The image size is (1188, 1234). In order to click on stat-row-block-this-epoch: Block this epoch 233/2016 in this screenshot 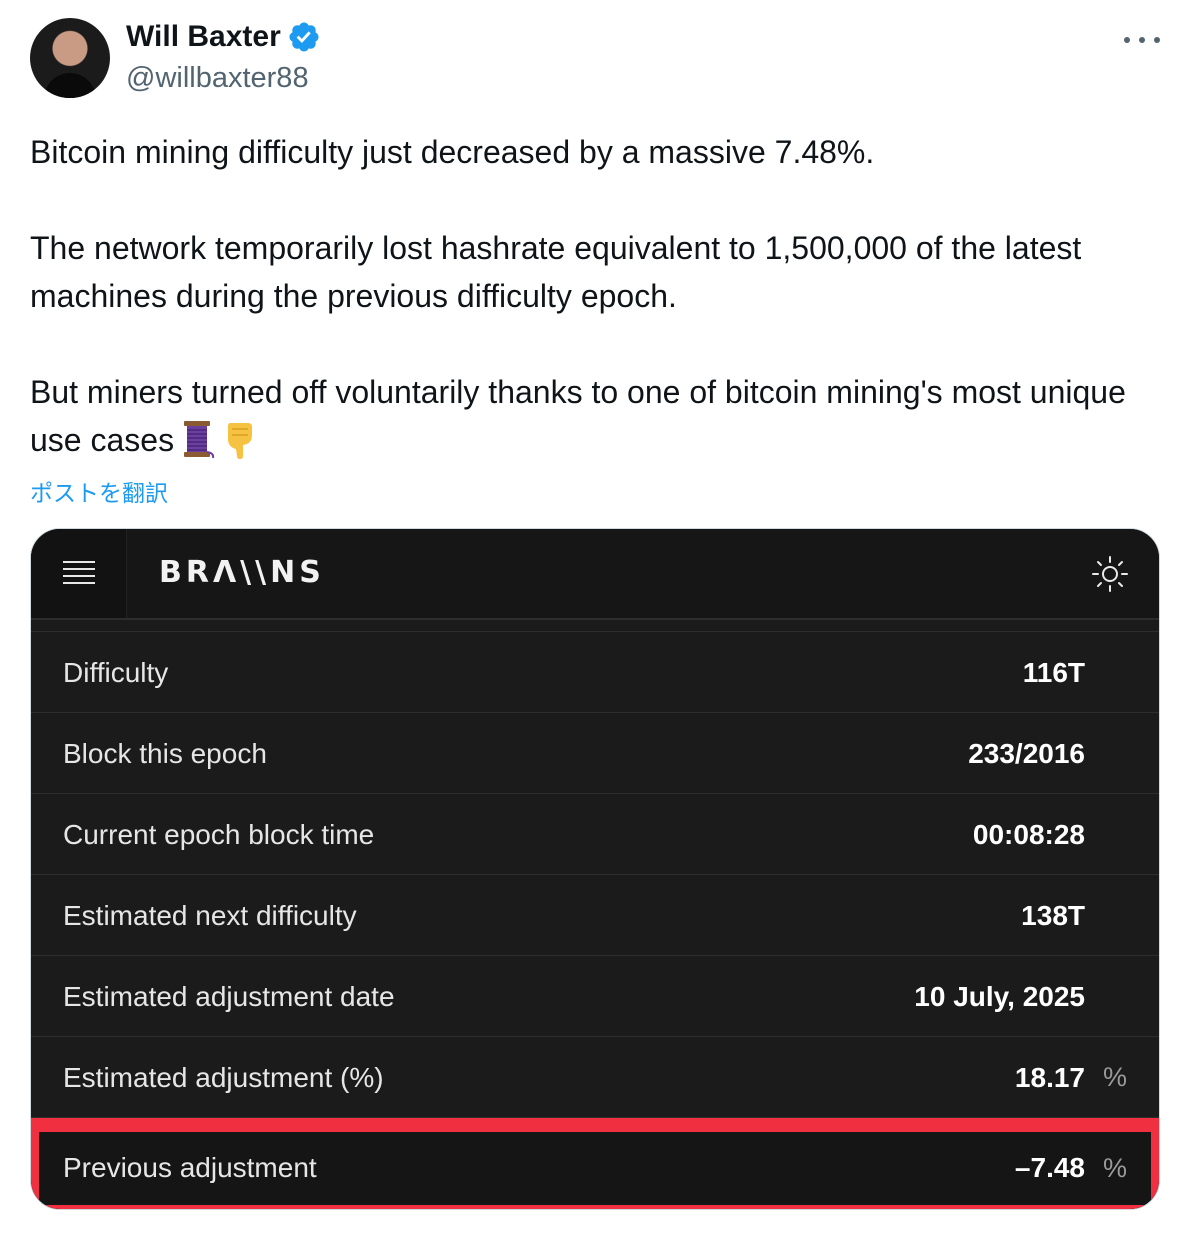, I will do `click(595, 753)`.